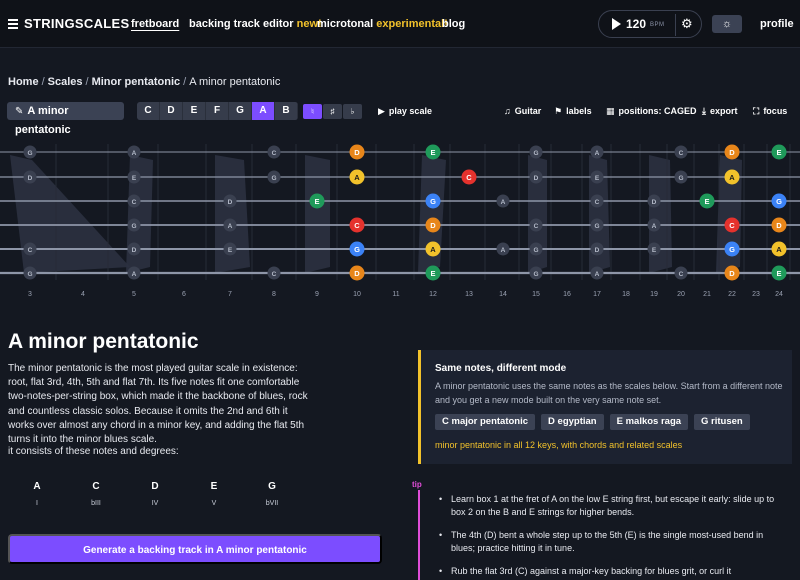  What do you see at coordinates (217, 111) in the screenshot?
I see `key-button-f: F` at bounding box center [217, 111].